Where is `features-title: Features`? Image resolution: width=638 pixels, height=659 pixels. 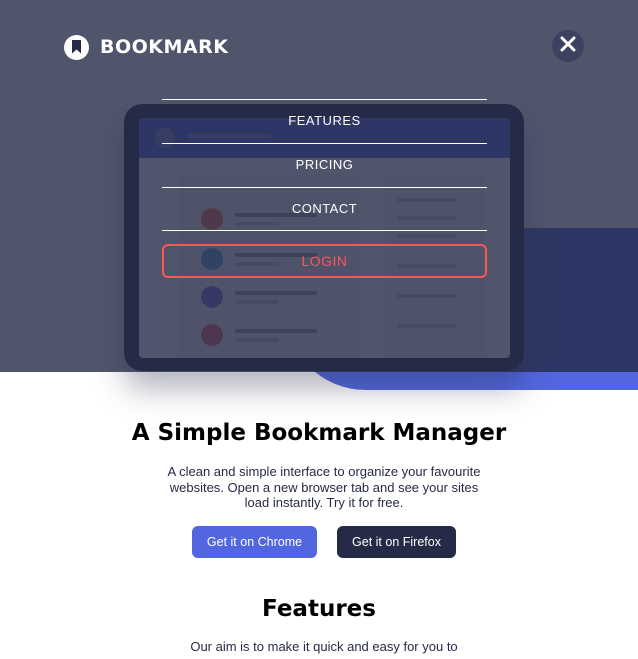
features-title: Features is located at coordinates (319, 609).